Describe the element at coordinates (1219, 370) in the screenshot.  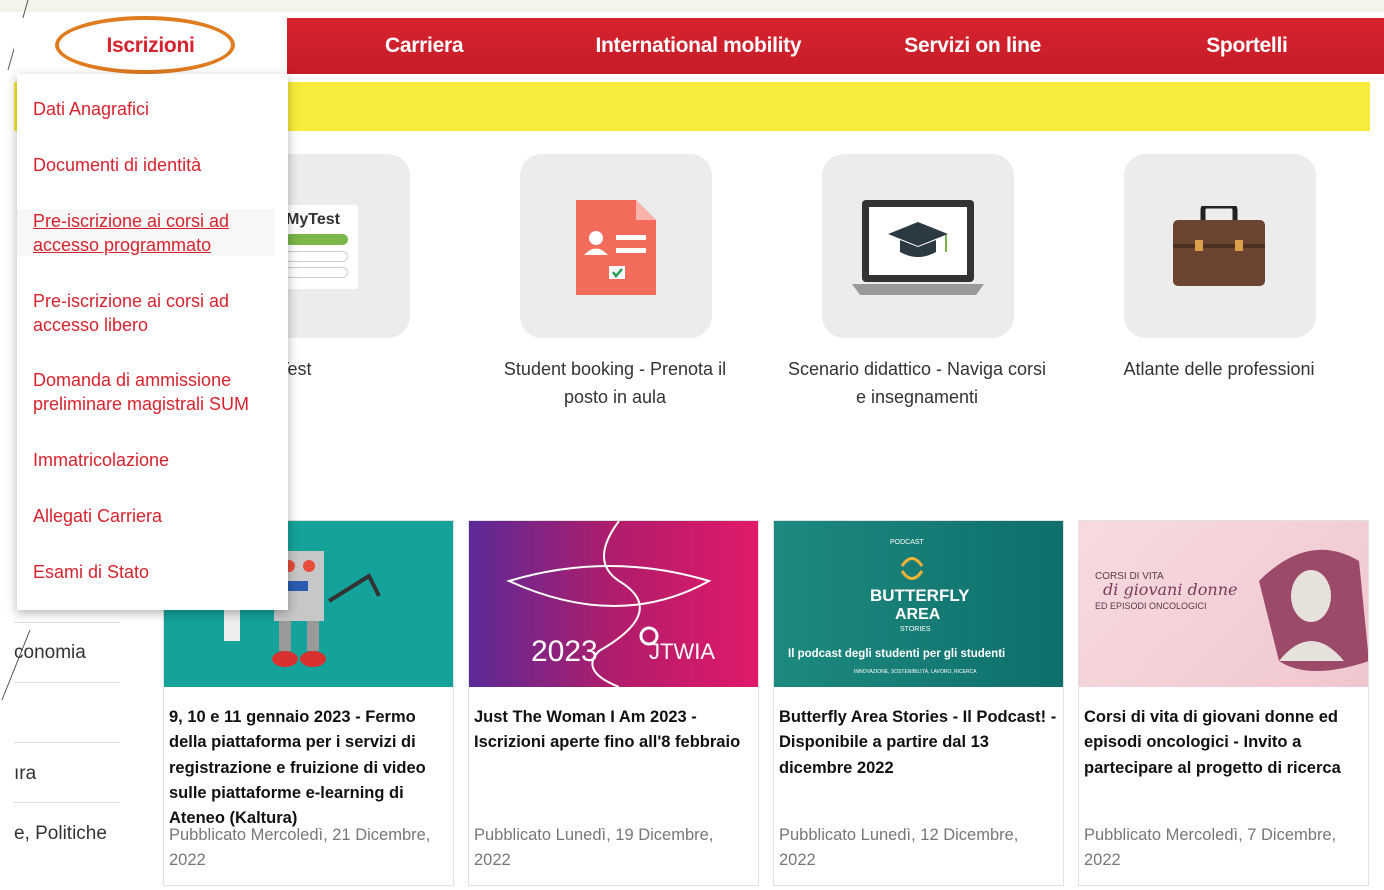
I see `service-label-atlante: Atlante delle professioni` at that location.